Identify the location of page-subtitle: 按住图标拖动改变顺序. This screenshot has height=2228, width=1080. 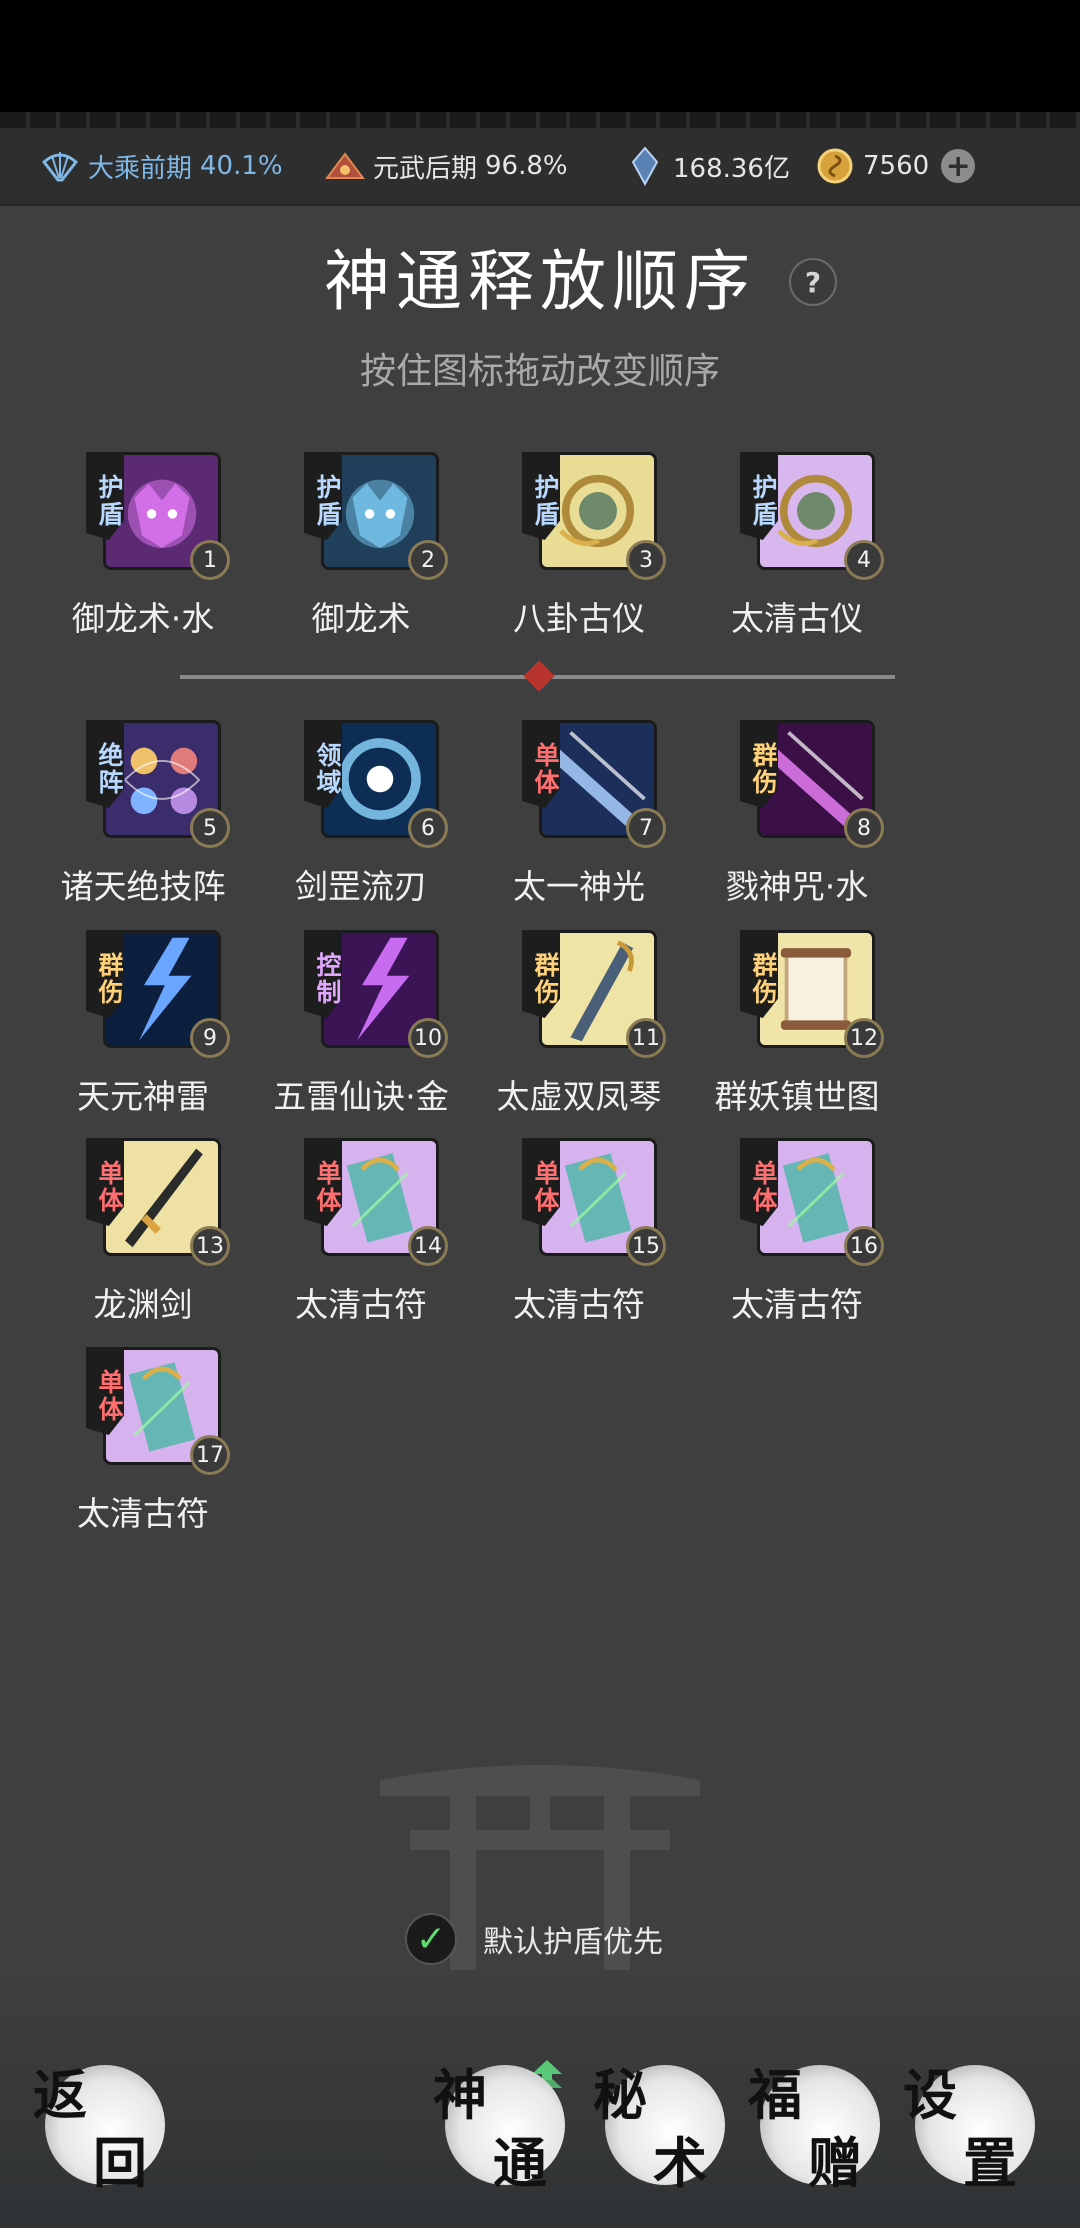
(539, 371).